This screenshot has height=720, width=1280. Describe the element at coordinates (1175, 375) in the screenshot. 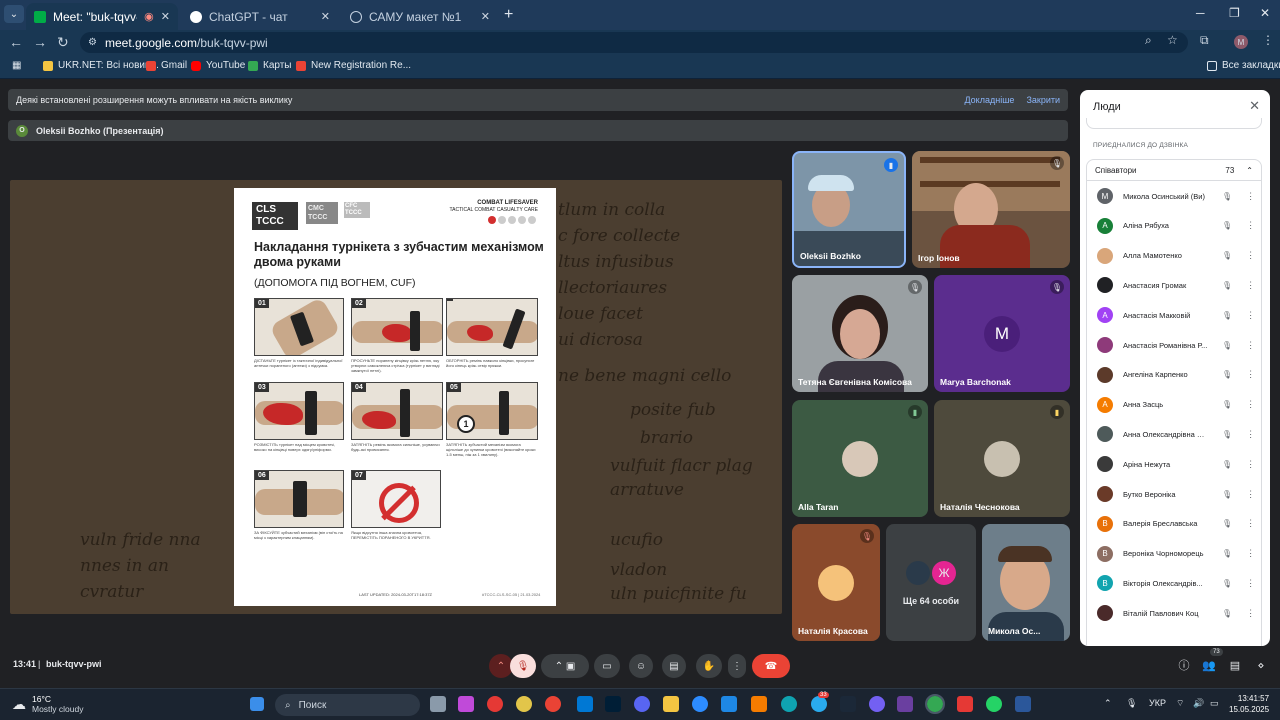

I see `participant-row: Ангеліна Карпенко 🎙 ⋮` at that location.